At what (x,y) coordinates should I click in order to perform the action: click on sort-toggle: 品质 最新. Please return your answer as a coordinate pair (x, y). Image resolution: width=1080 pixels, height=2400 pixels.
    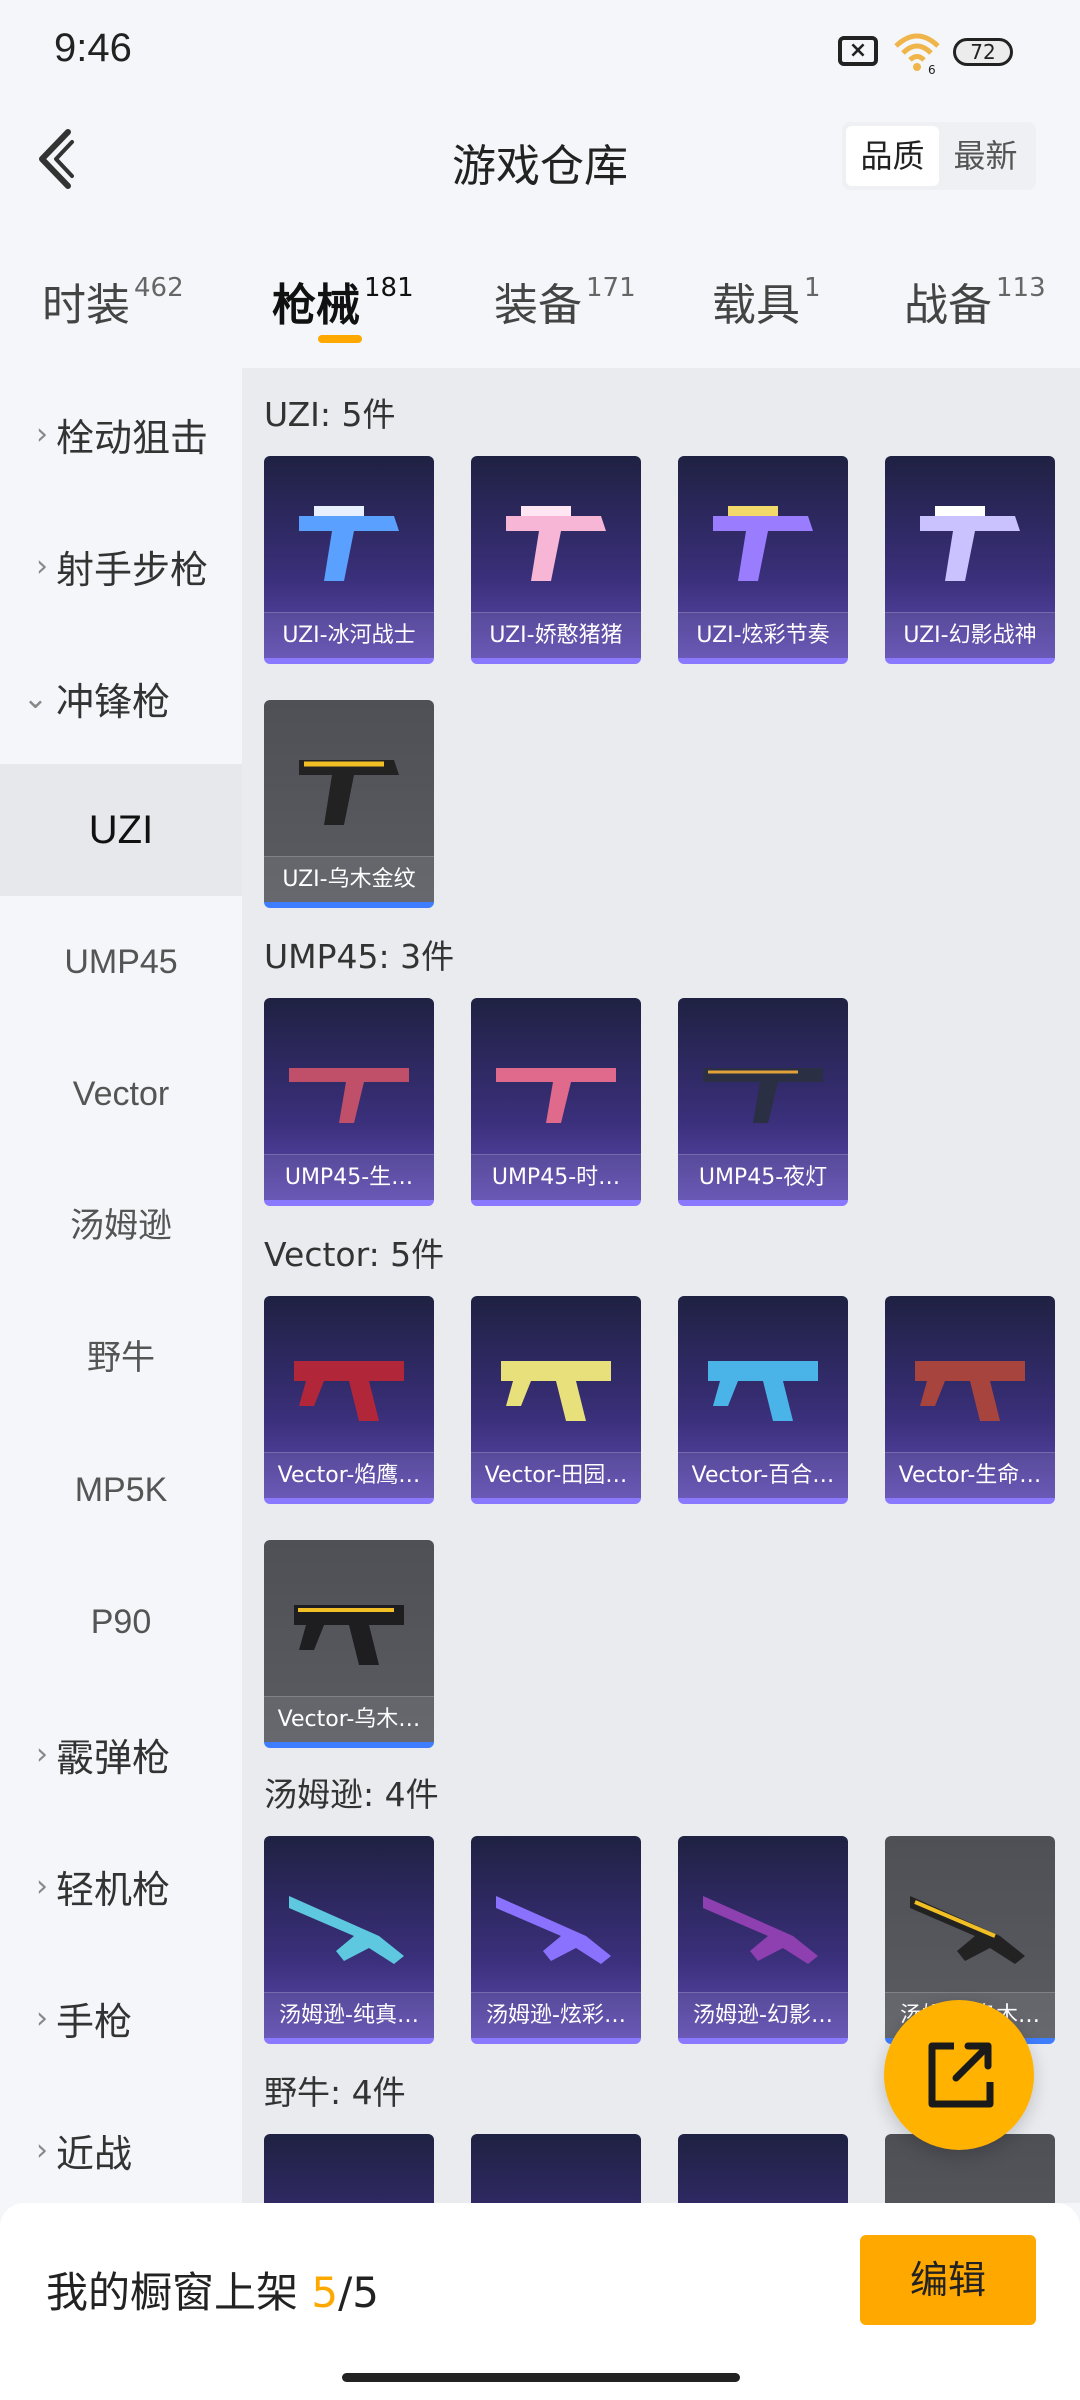
    Looking at the image, I should click on (939, 156).